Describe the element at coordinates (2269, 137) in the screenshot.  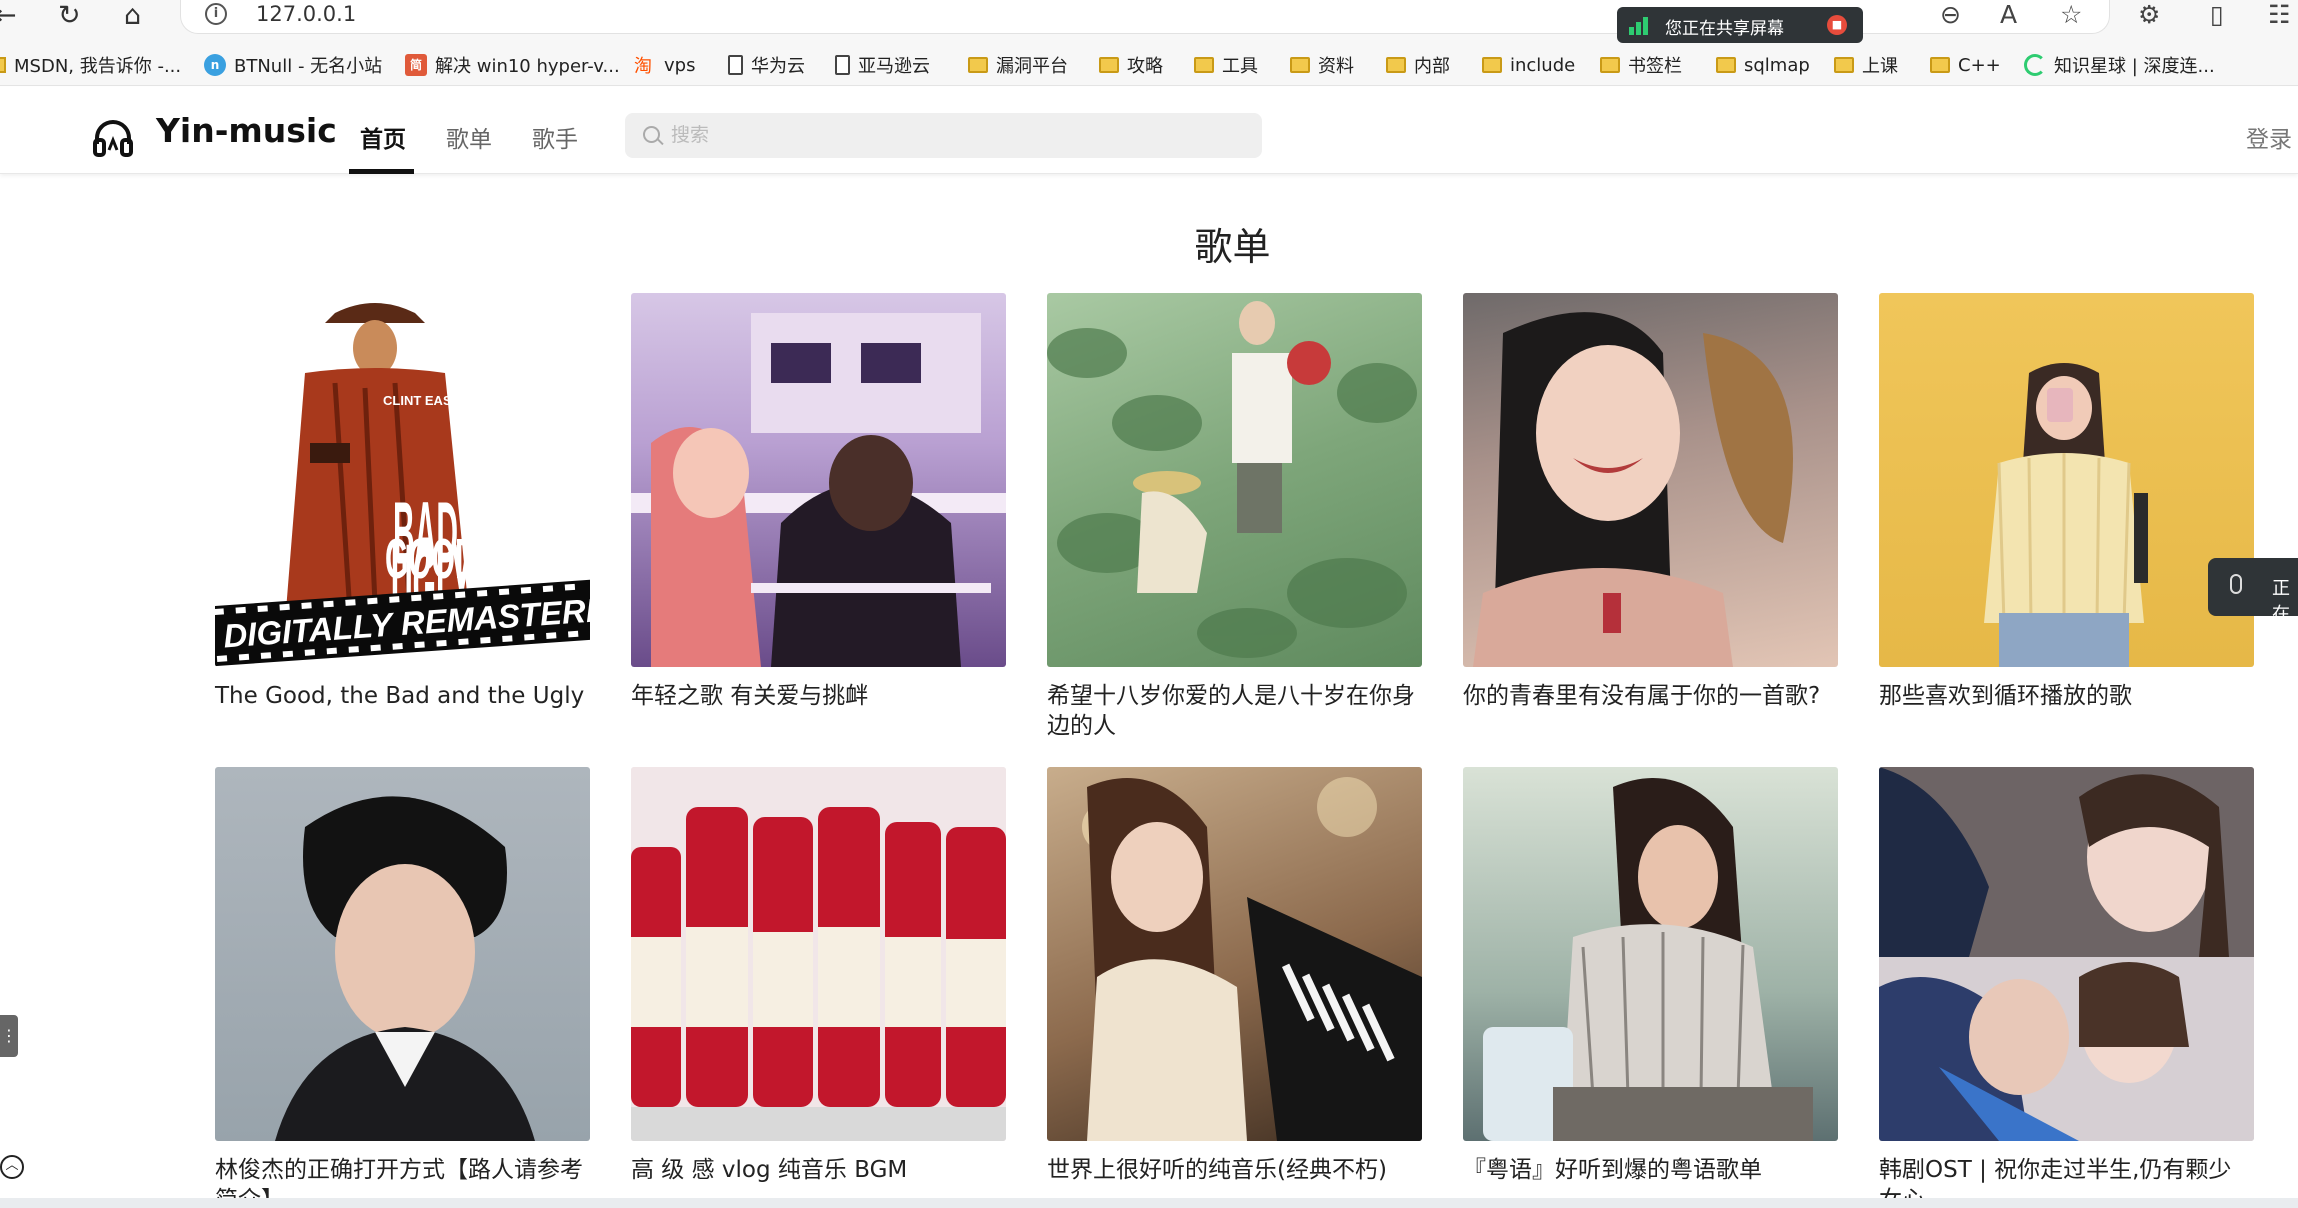
I see `login-link: 登录` at that location.